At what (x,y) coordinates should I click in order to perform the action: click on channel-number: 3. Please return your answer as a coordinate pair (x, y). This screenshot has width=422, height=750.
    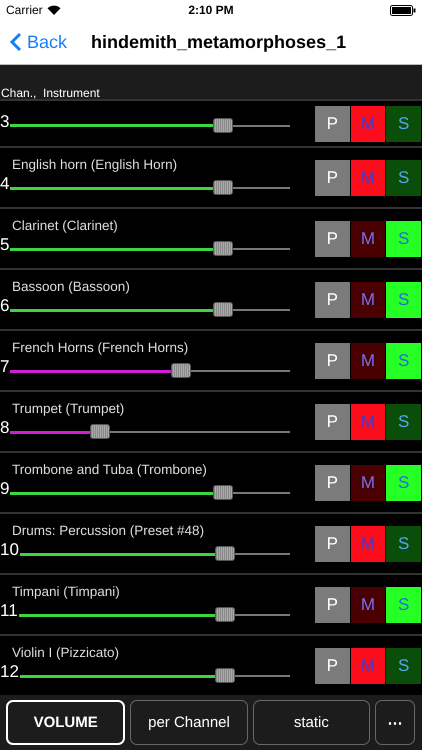
    Looking at the image, I should click on (5, 122).